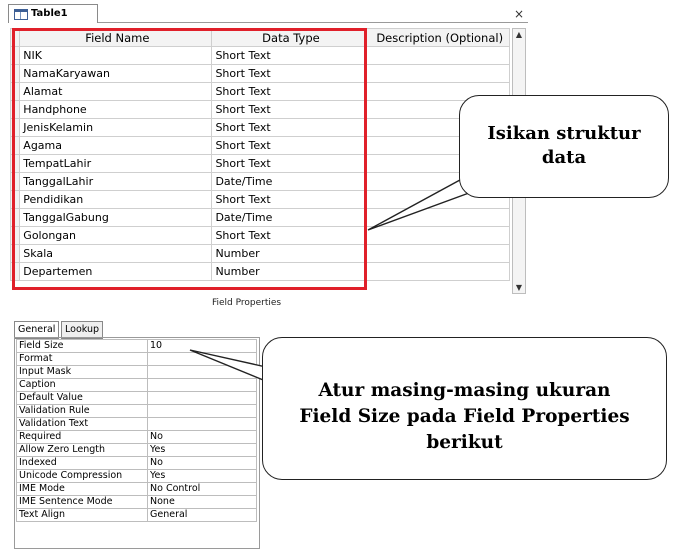 The image size is (680, 550). Describe the element at coordinates (82, 385) in the screenshot. I see `property-name: Caption` at that location.